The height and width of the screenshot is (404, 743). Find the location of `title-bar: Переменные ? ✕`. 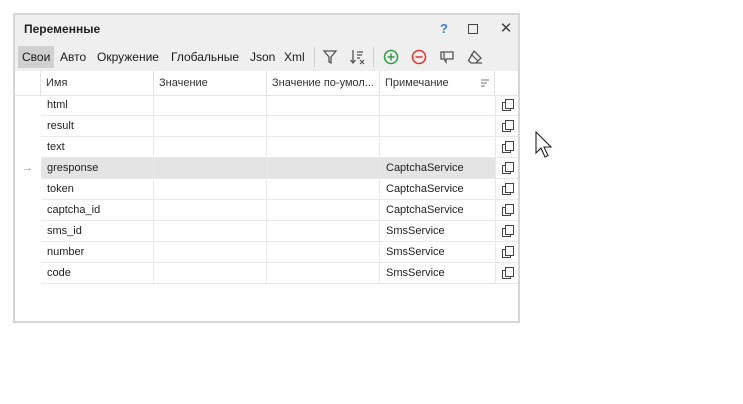

title-bar: Переменные ? ✕ is located at coordinates (266, 29).